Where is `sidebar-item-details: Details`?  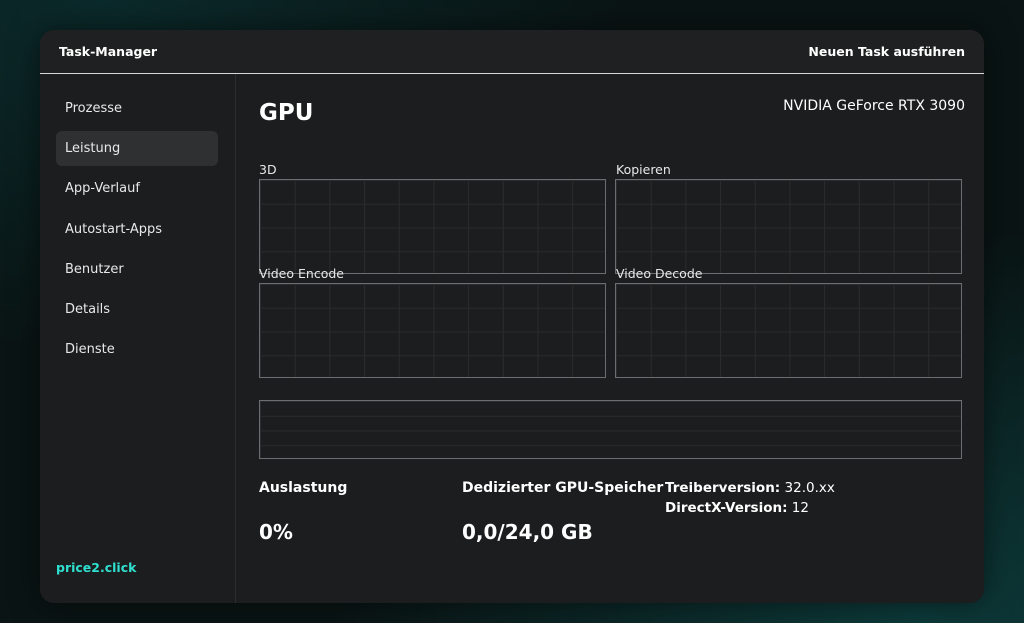 sidebar-item-details: Details is located at coordinates (137, 309).